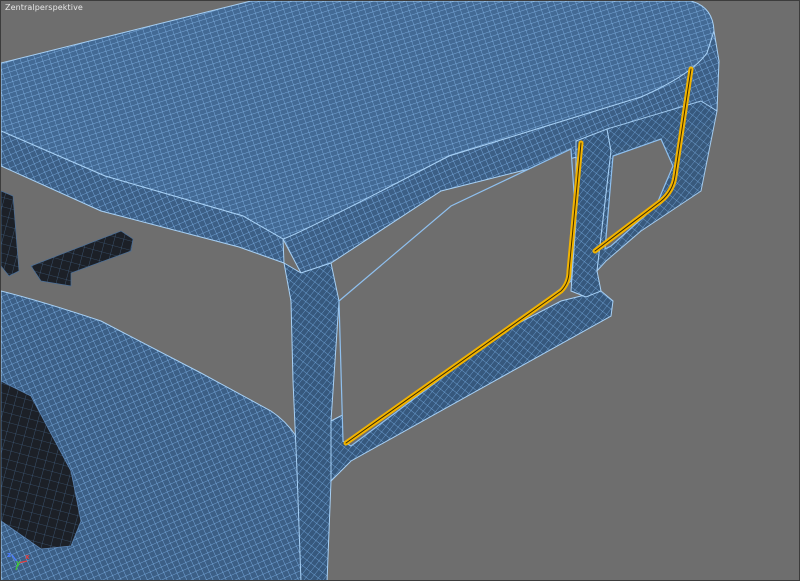  What do you see at coordinates (27, 557) in the screenshot?
I see `axis-x-label: x` at bounding box center [27, 557].